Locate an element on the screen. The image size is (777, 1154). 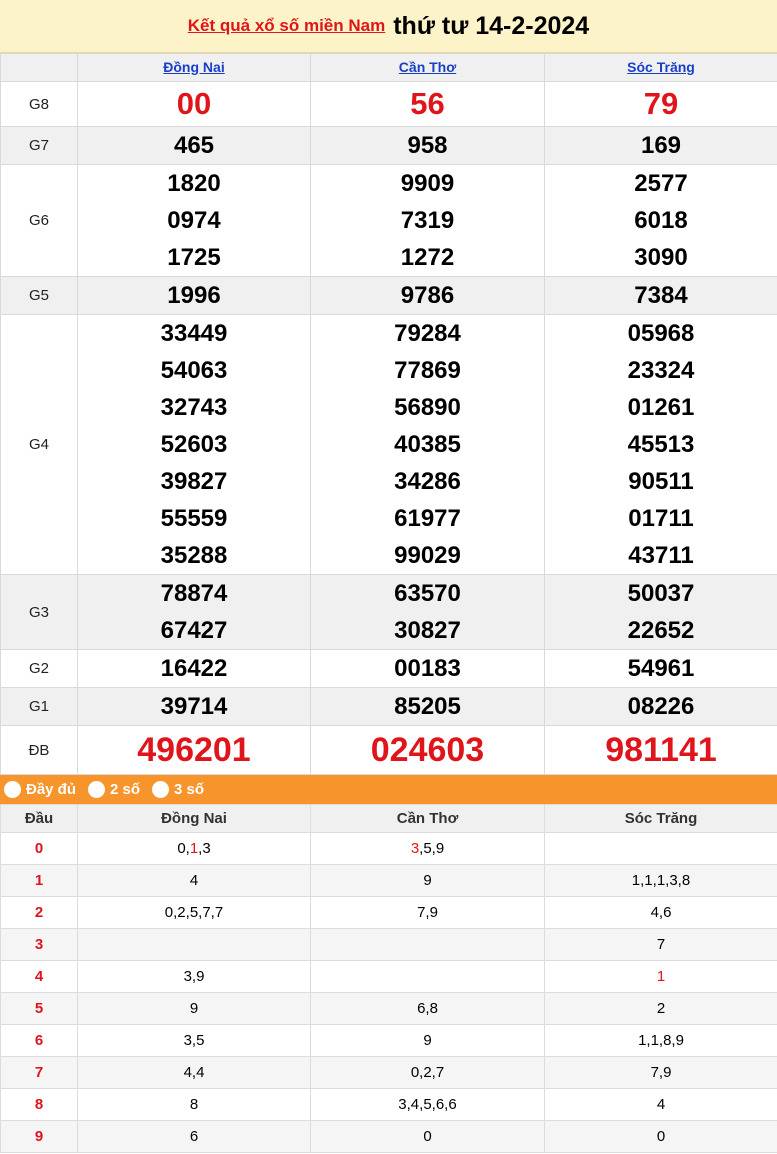
prize-cell: 958 is located at coordinates (427, 145).